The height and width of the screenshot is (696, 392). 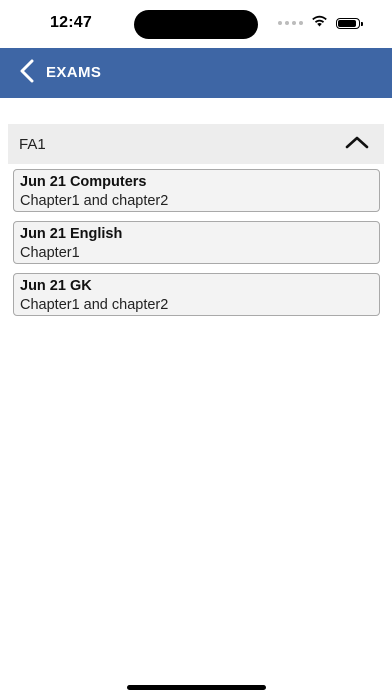 What do you see at coordinates (196, 687) in the screenshot?
I see `home-indicator` at bounding box center [196, 687].